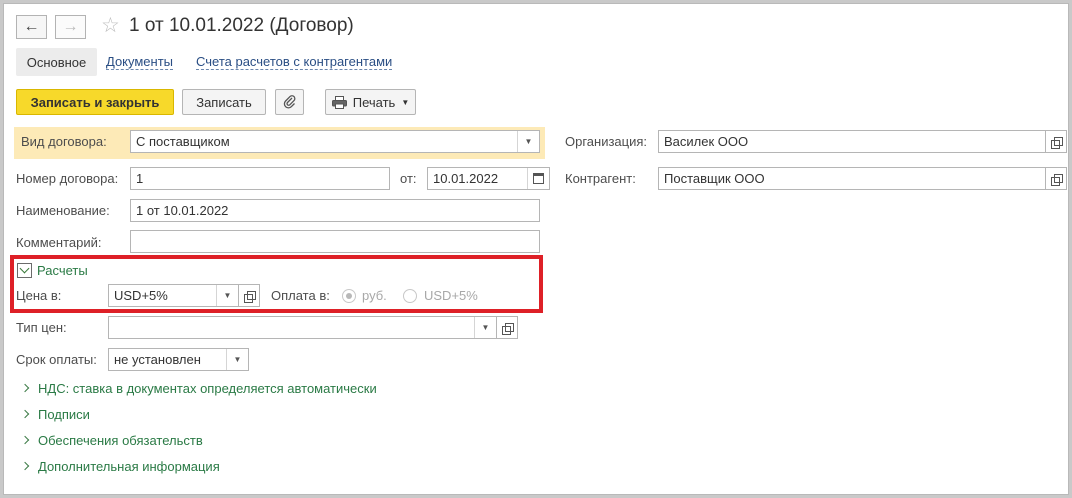 This screenshot has height=498, width=1072. What do you see at coordinates (349, 296) in the screenshot?
I see `payment-rub-radio` at bounding box center [349, 296].